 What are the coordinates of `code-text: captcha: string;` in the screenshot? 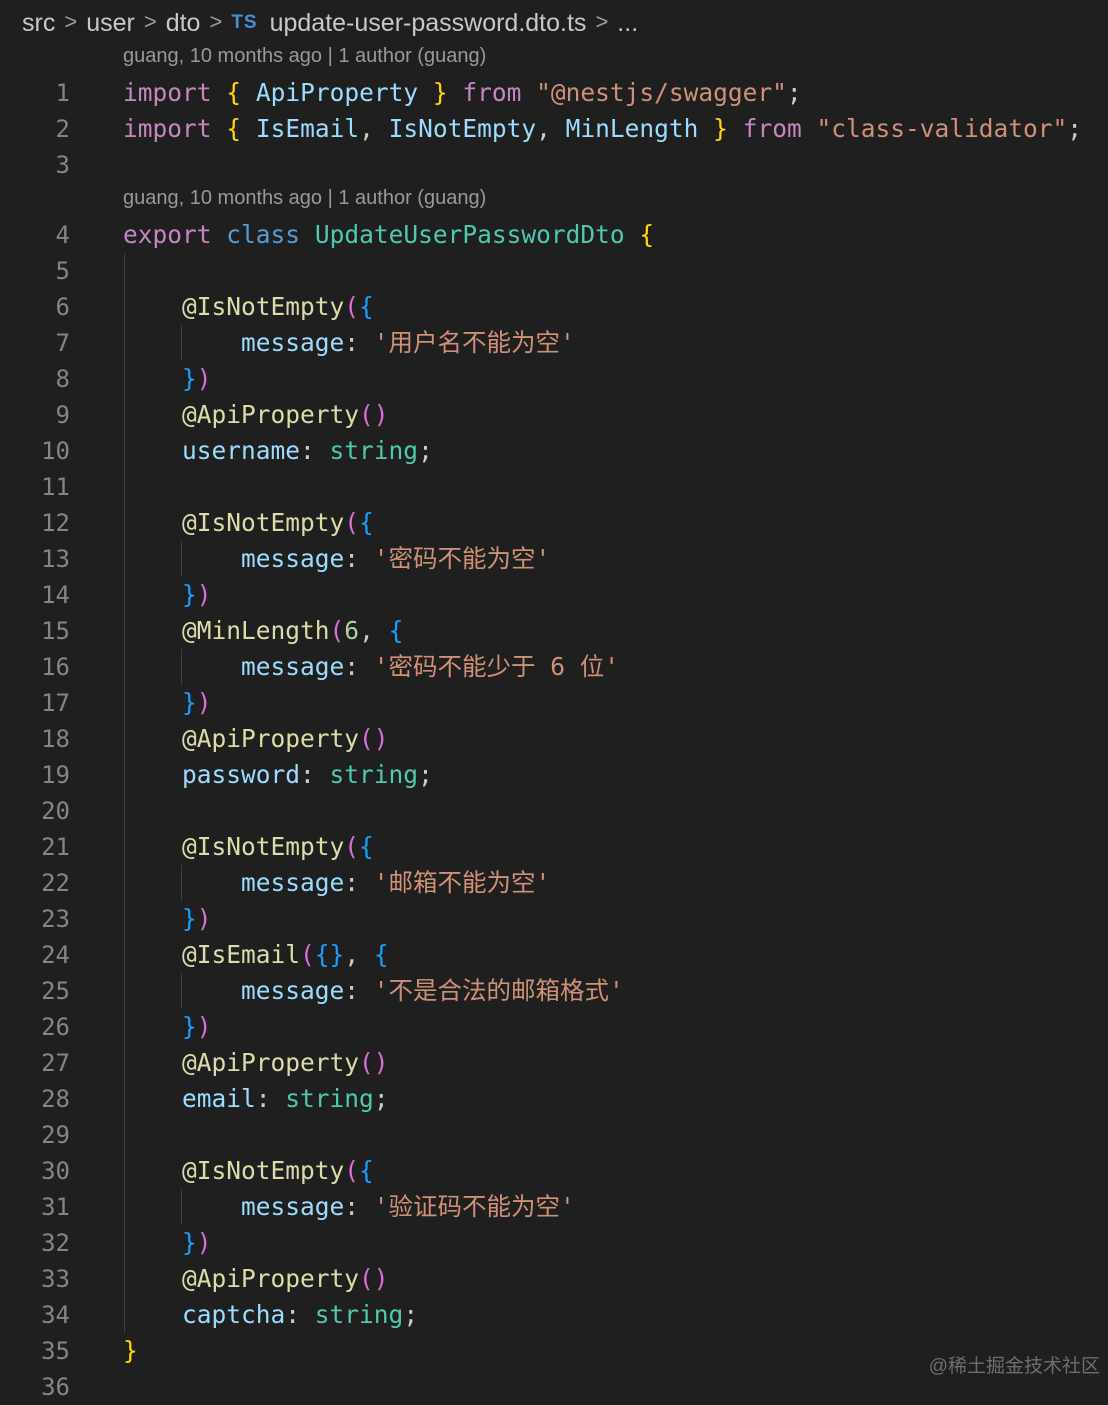 It's located at (270, 1315).